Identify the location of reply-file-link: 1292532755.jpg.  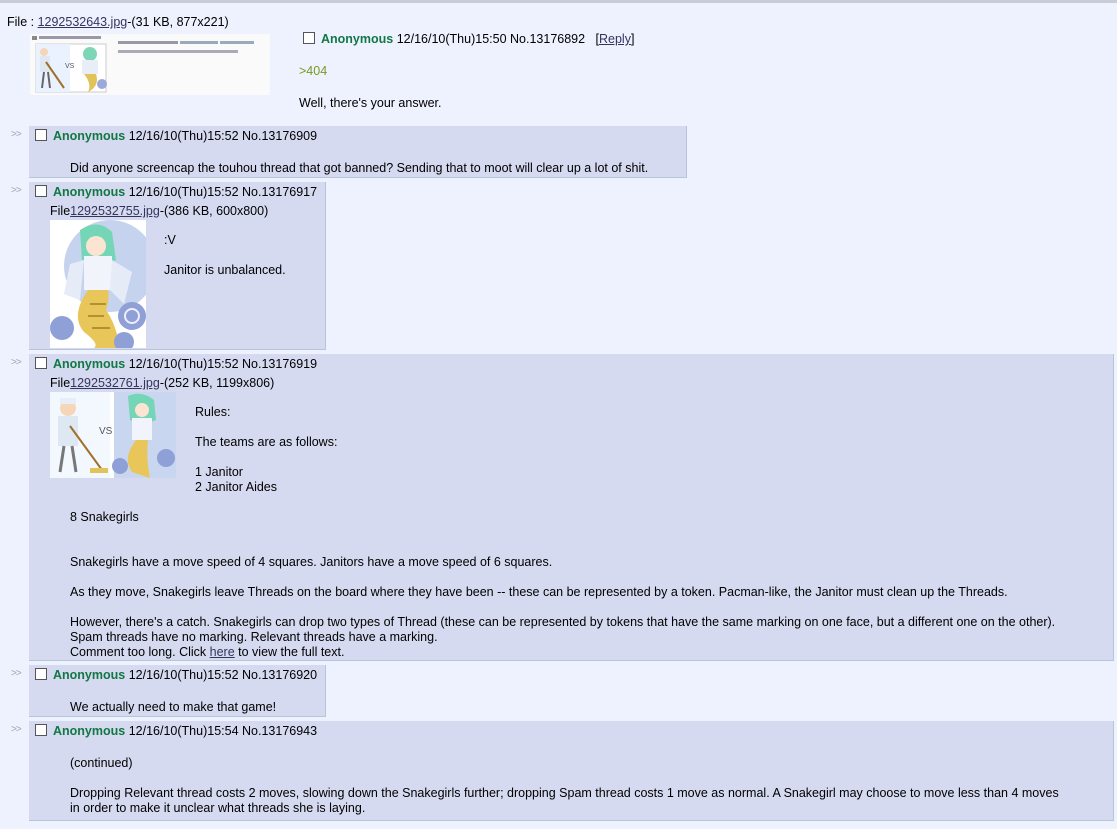
(115, 211).